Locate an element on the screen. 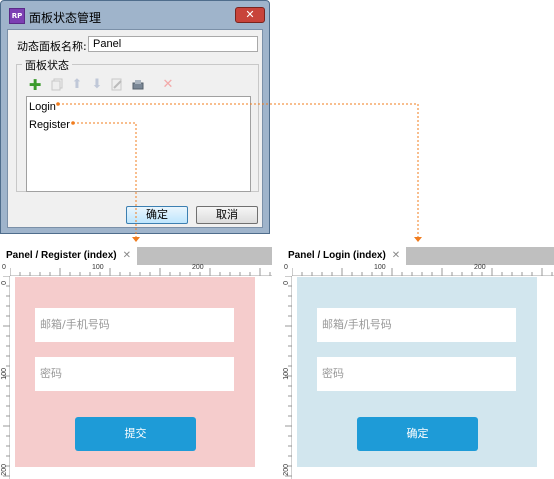 The height and width of the screenshot is (479, 554). move-up-icon: ⬆ is located at coordinates (77, 85).